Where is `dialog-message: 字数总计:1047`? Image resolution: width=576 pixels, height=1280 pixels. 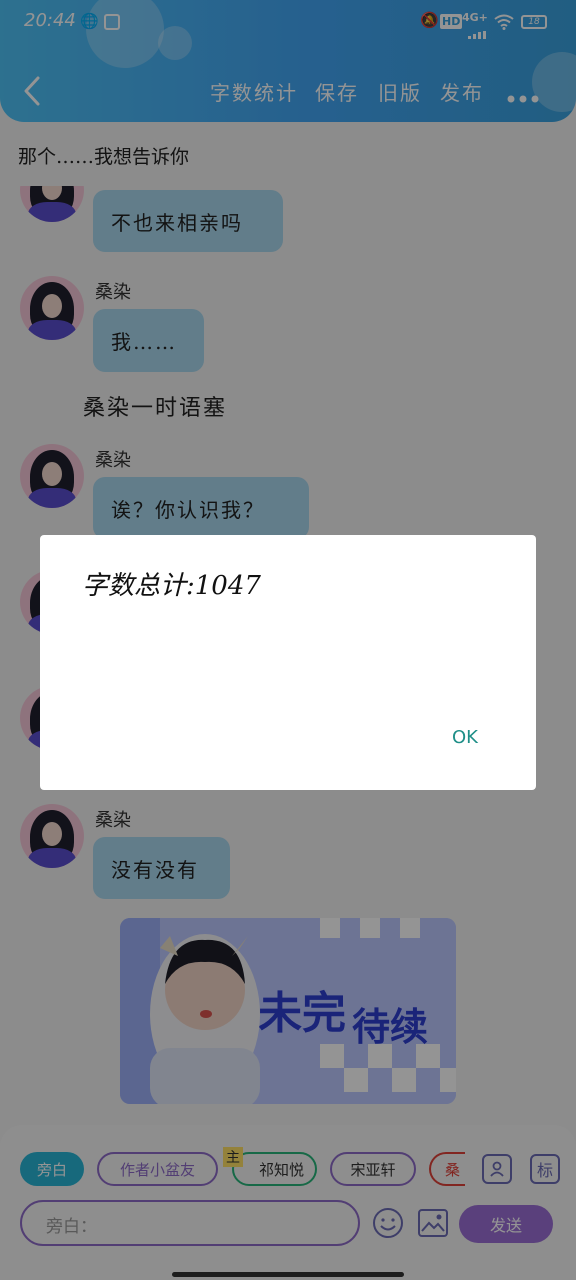 dialog-message: 字数总计:1047 is located at coordinates (171, 586).